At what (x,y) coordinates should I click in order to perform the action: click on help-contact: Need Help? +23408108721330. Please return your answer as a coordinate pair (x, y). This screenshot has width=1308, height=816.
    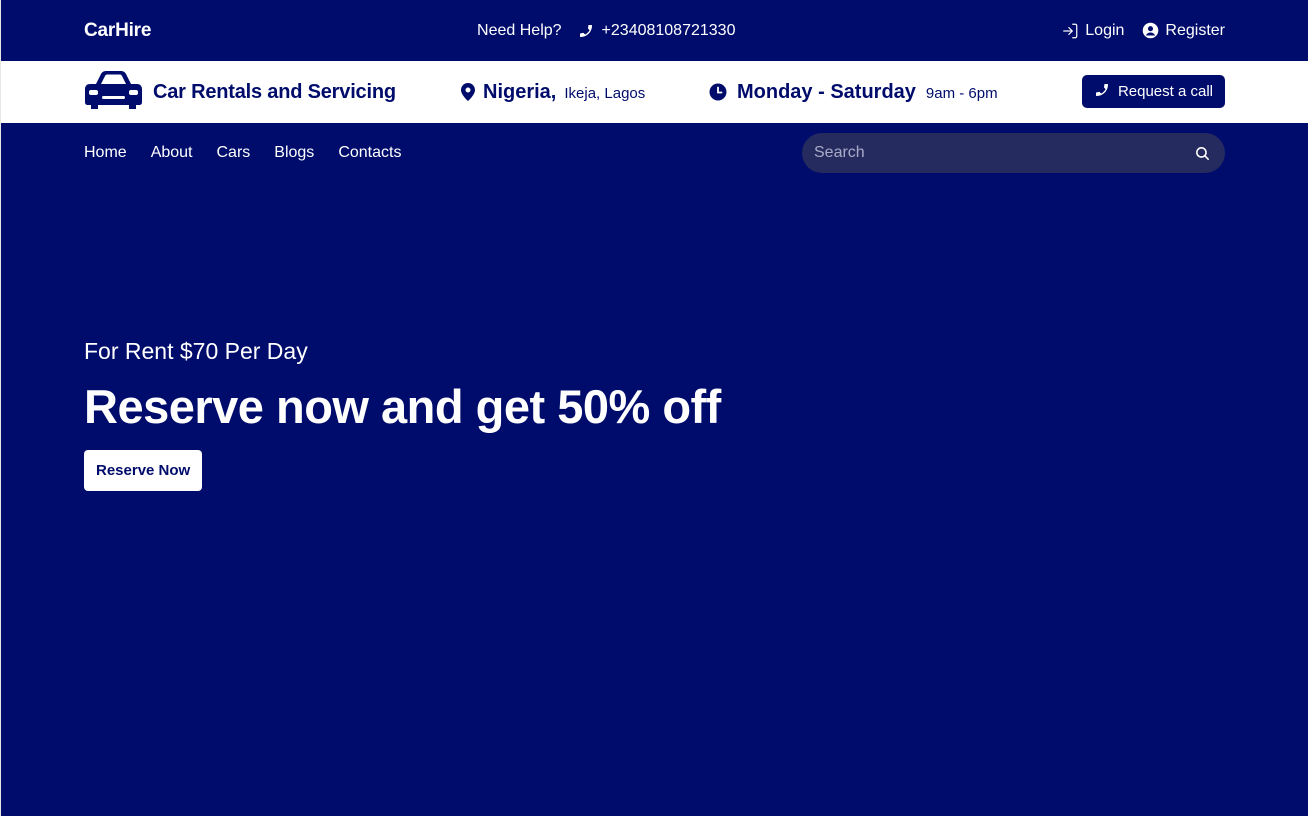
    Looking at the image, I should click on (606, 31).